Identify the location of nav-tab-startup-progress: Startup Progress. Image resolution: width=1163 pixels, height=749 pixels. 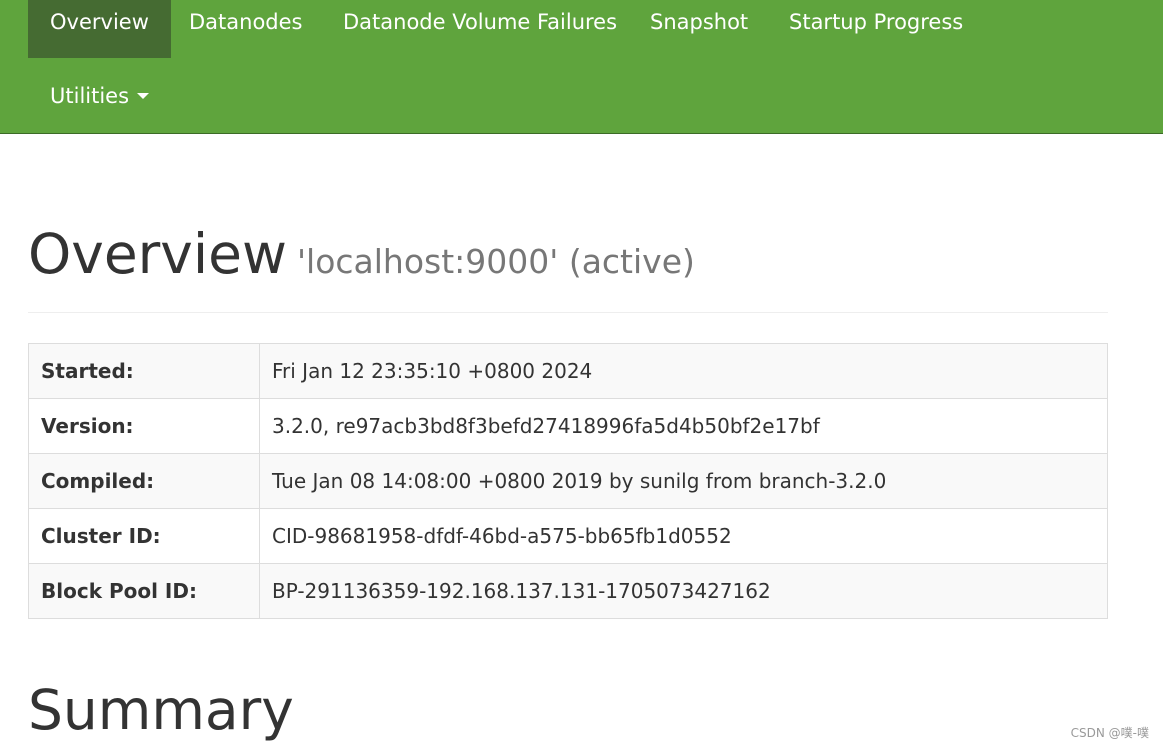
(876, 29).